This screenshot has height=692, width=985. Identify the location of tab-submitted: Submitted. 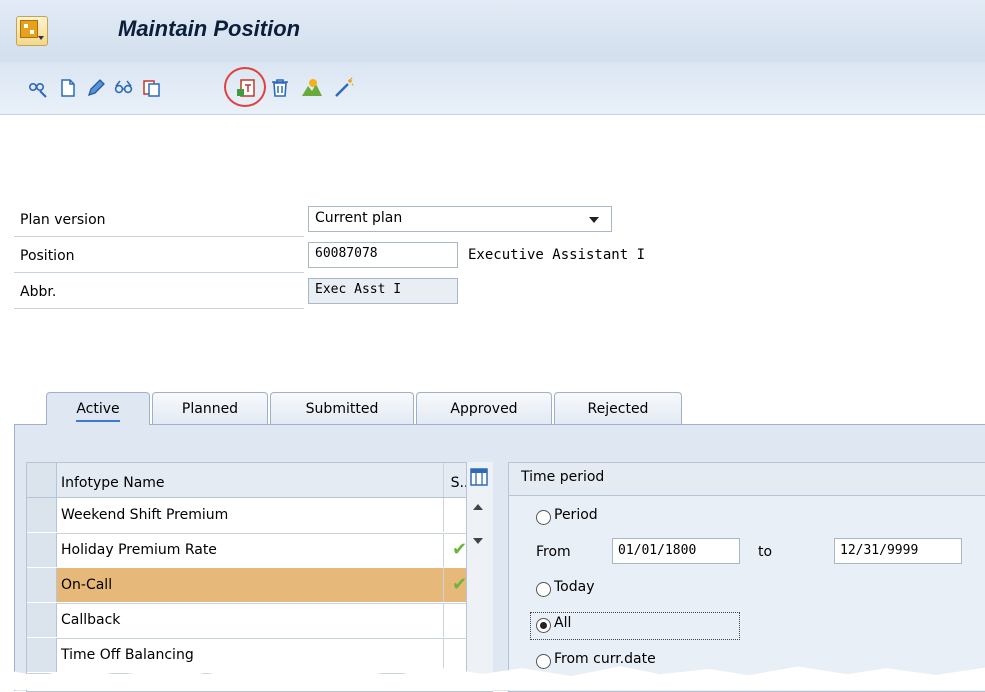
(342, 408).